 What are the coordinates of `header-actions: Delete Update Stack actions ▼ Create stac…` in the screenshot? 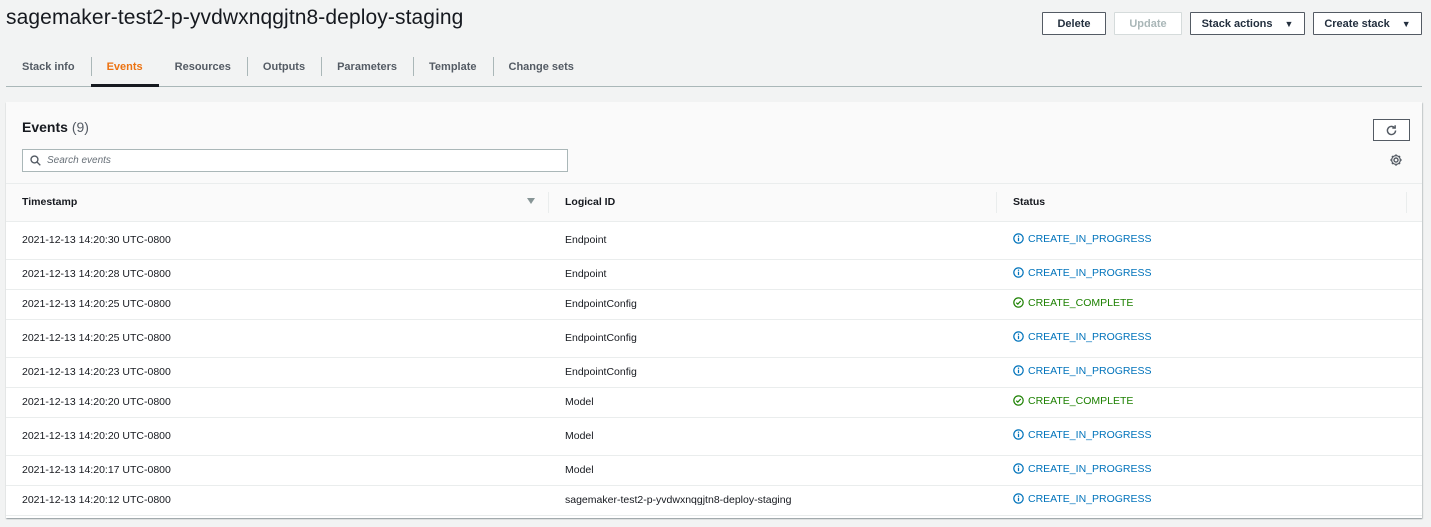 It's located at (1232, 23).